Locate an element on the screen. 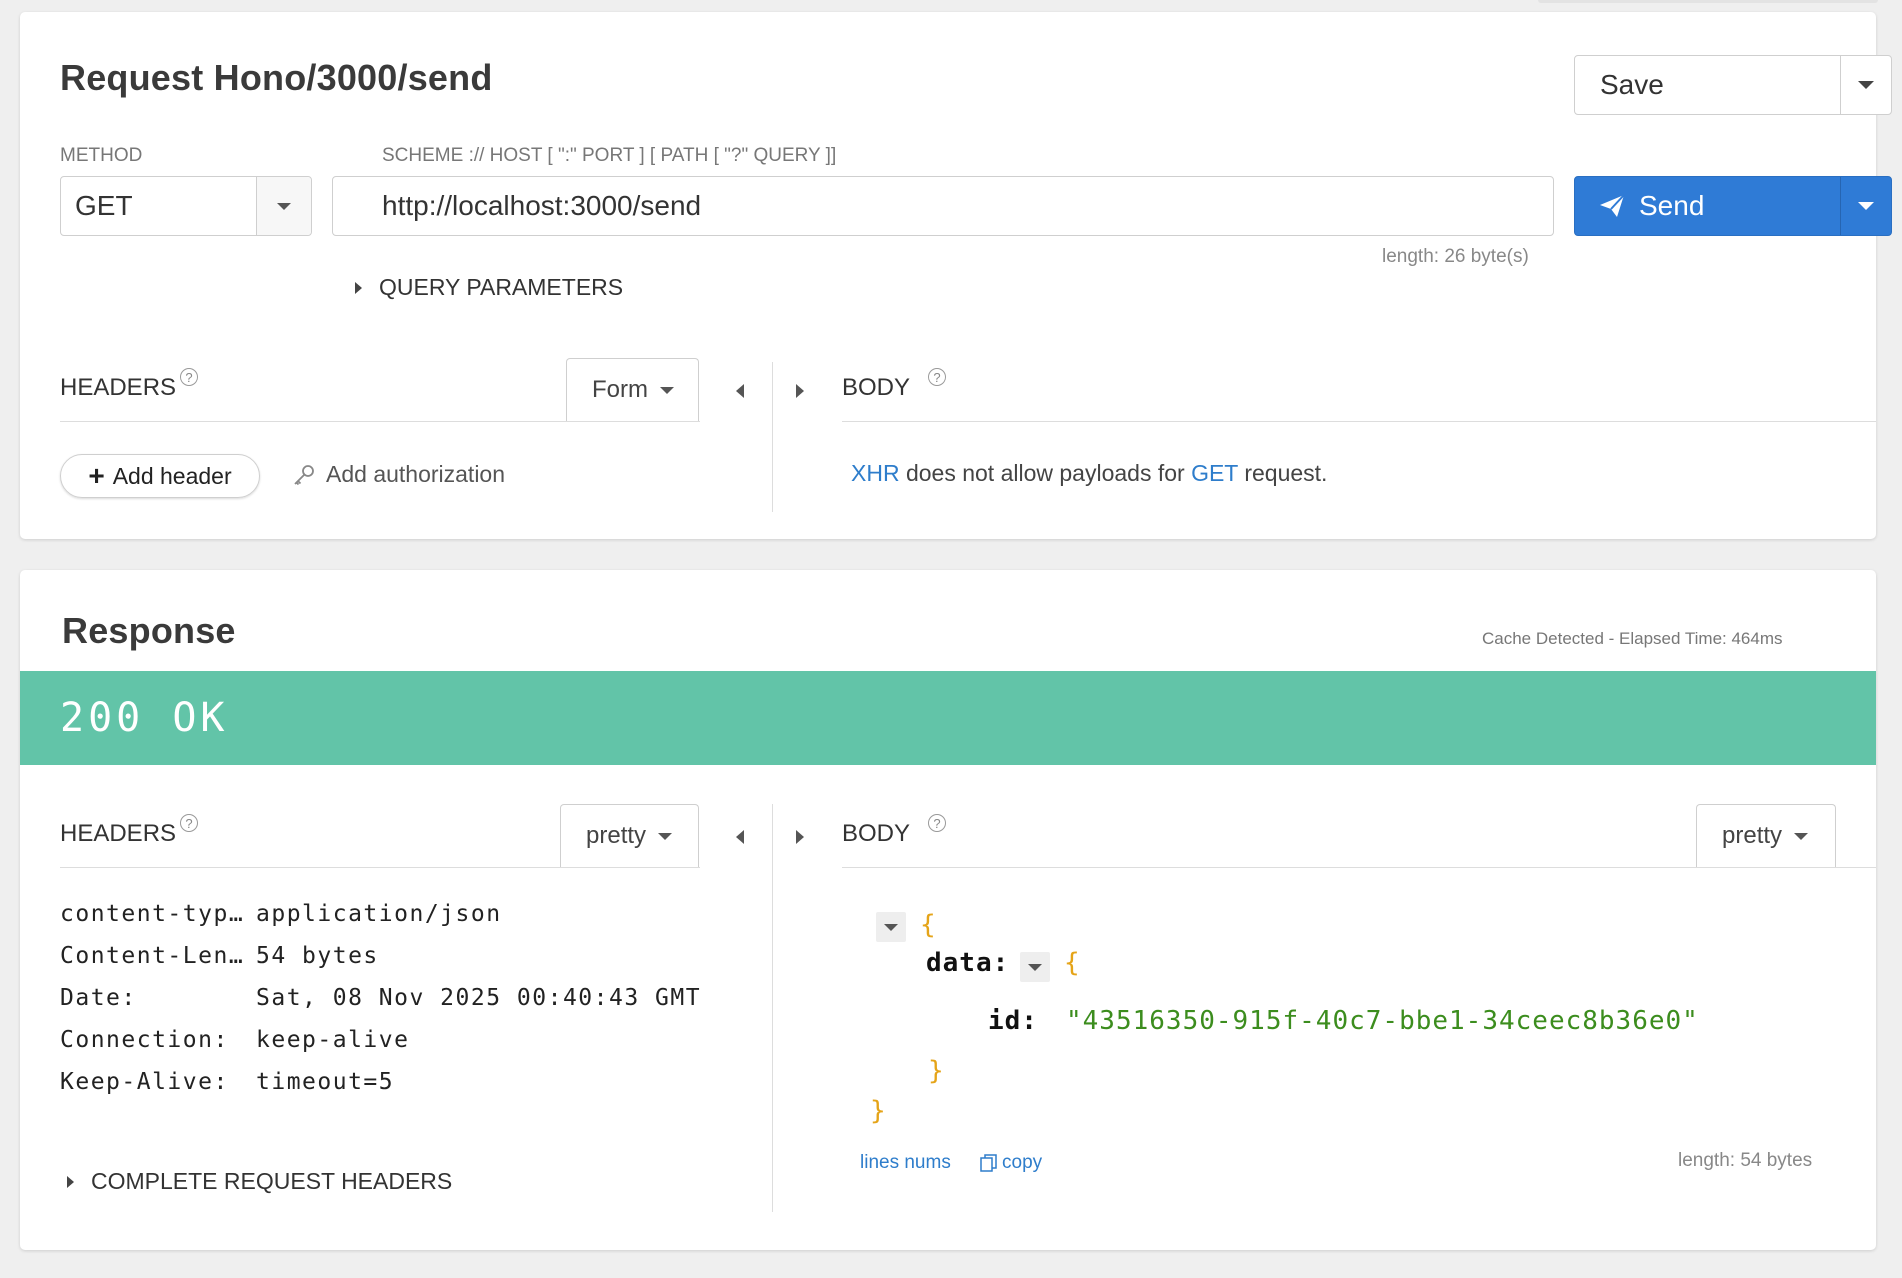 The image size is (1902, 1278). headers-mode-select: Form is located at coordinates (632, 389).